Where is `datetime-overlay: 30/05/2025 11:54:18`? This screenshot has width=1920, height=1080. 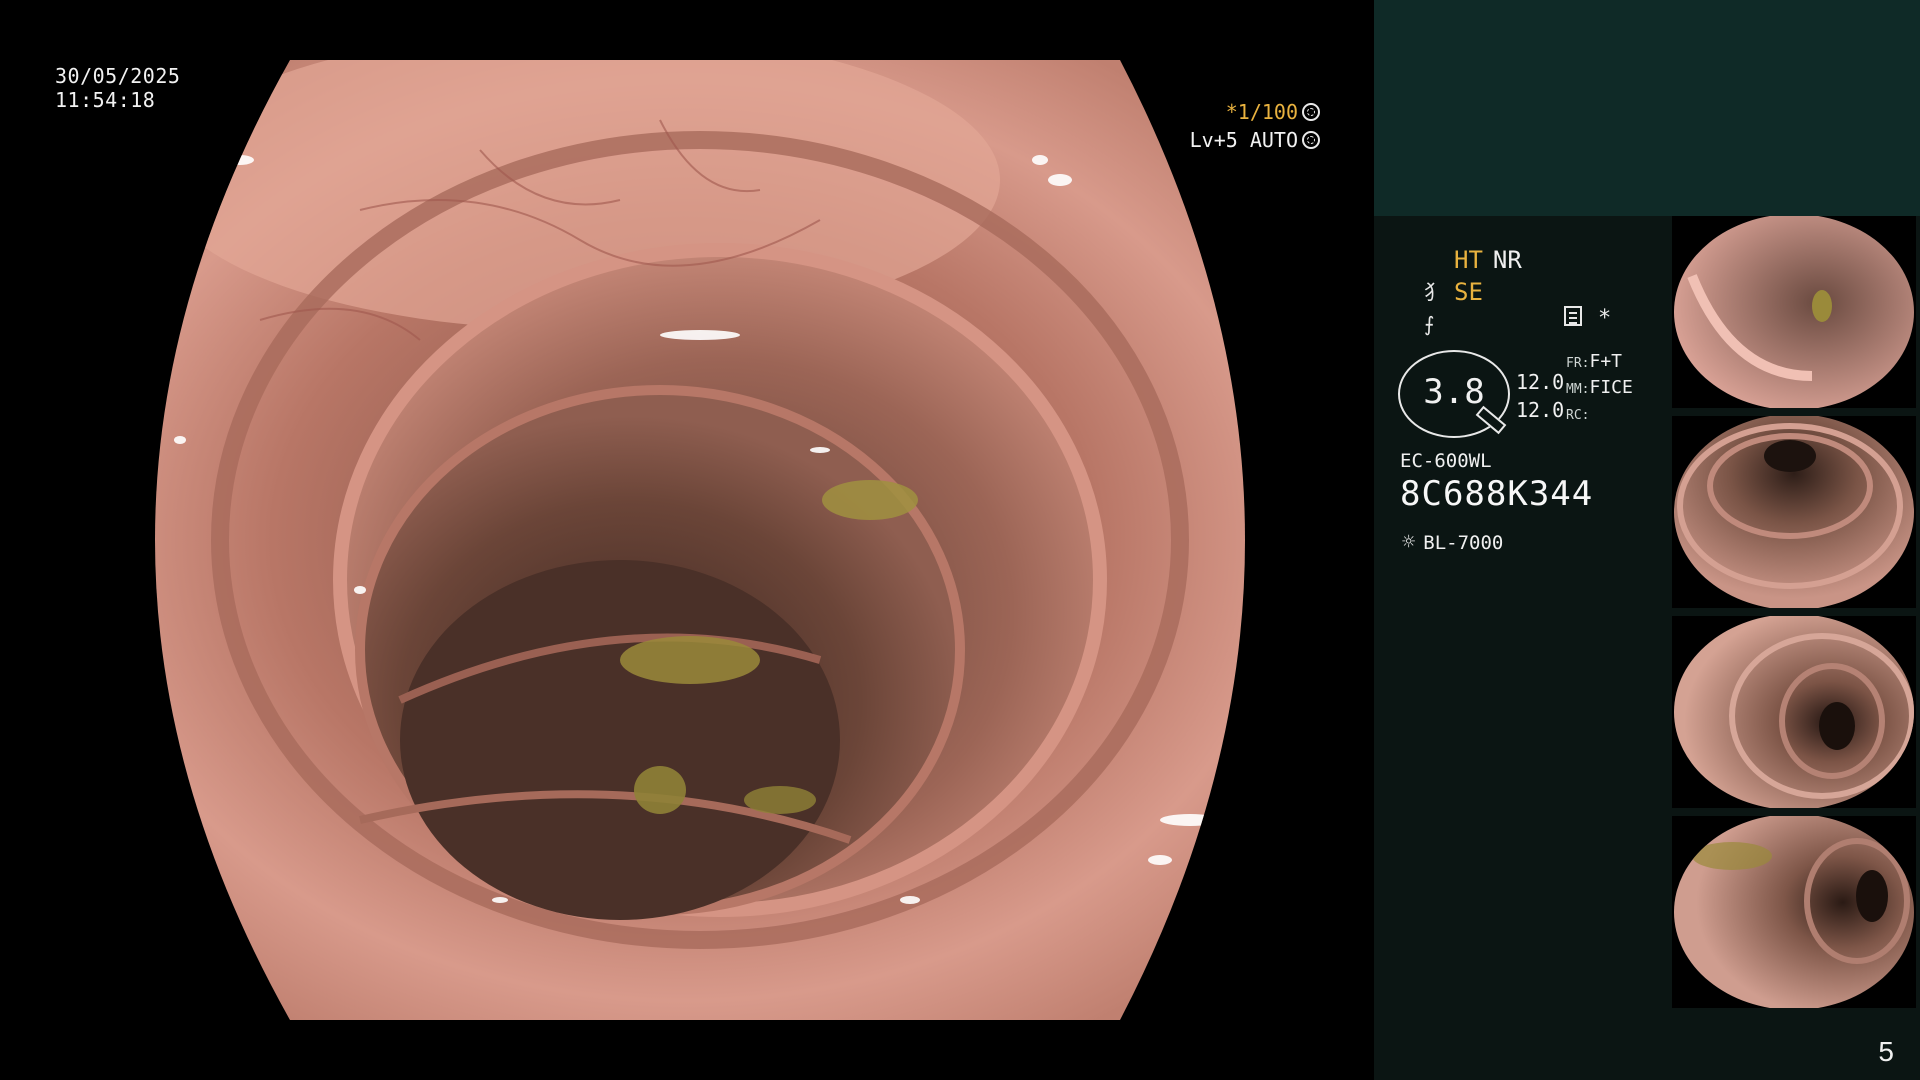 datetime-overlay: 30/05/2025 11:54:18 is located at coordinates (117, 88).